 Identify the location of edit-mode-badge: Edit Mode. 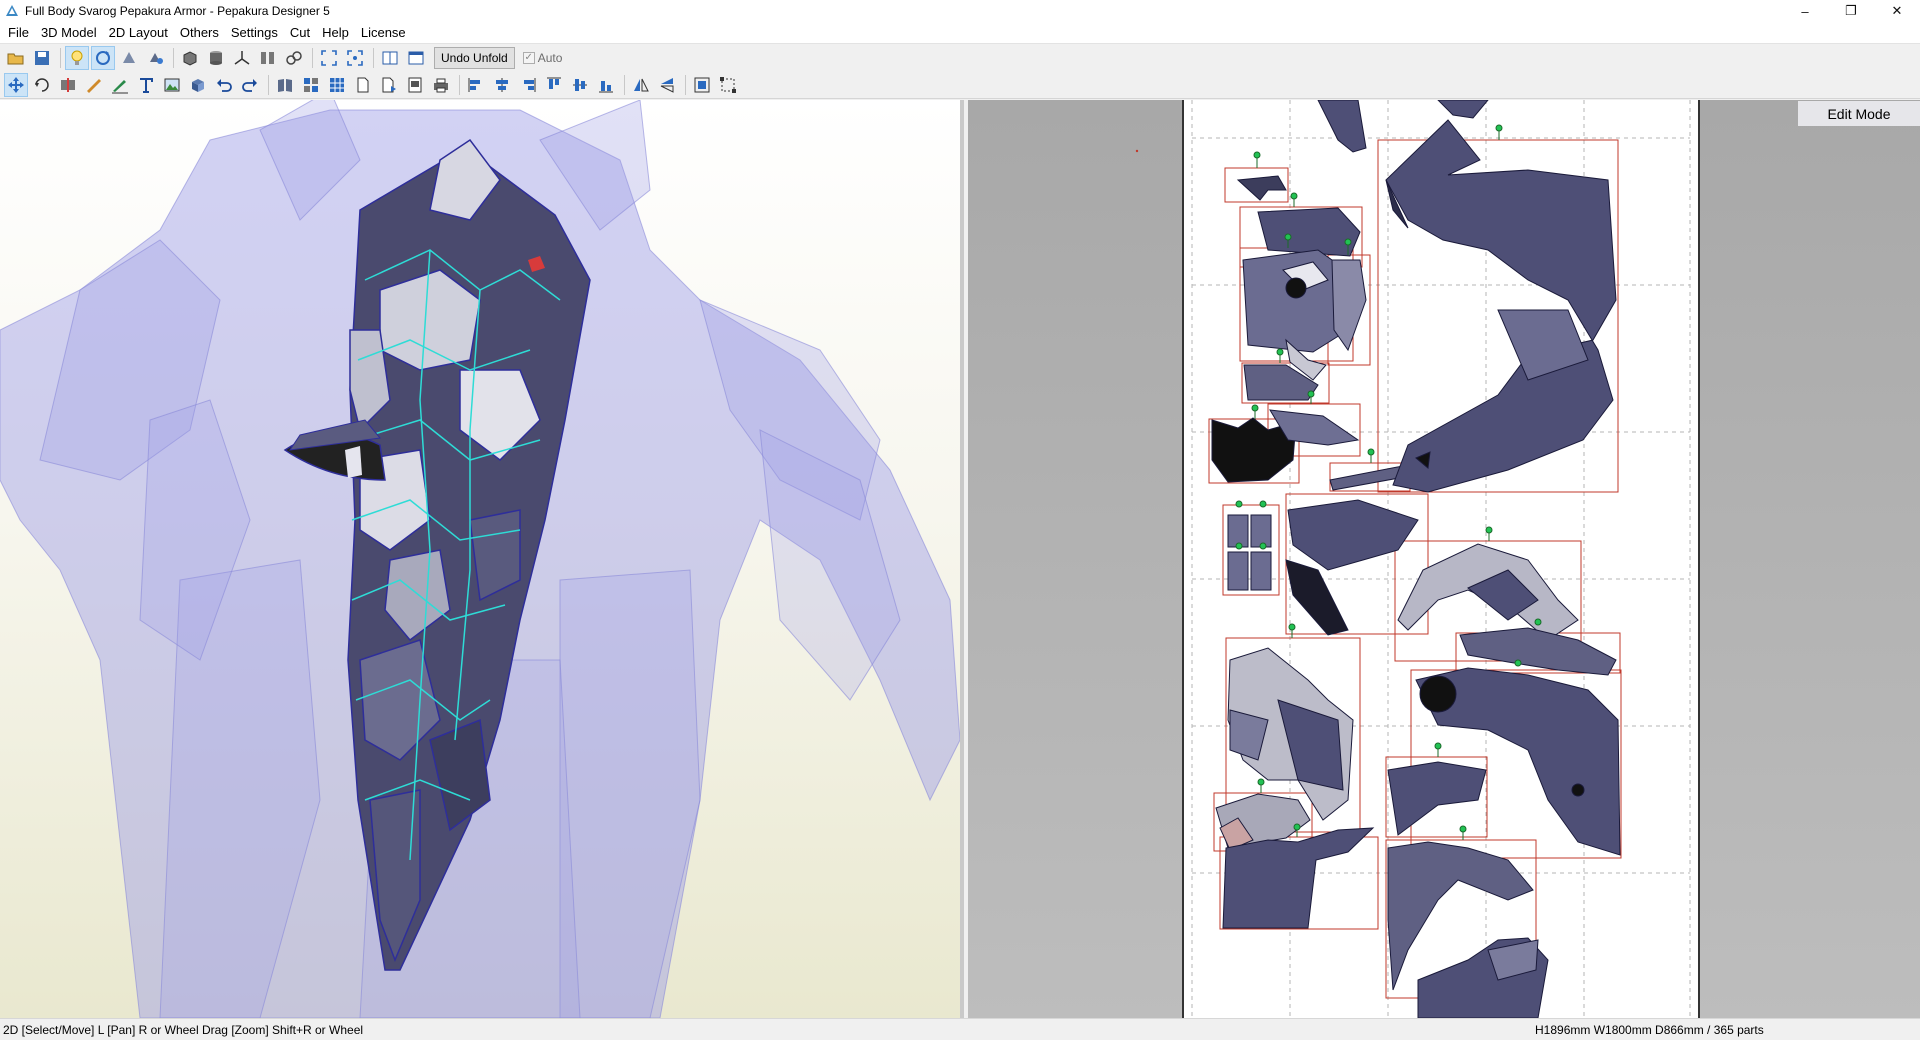
(1859, 113).